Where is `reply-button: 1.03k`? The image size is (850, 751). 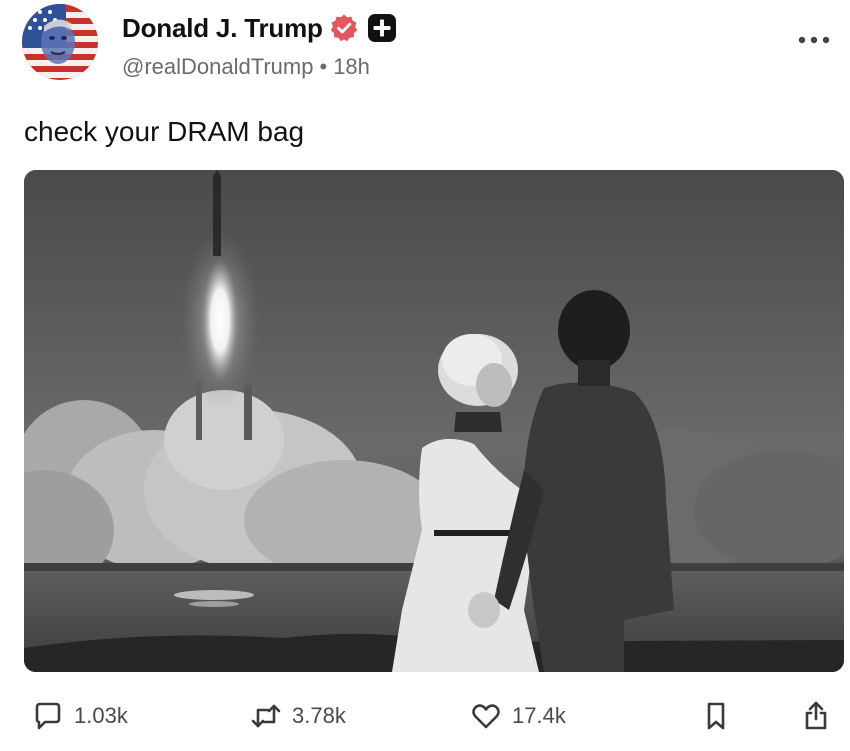
reply-button: 1.03k is located at coordinates (80, 716).